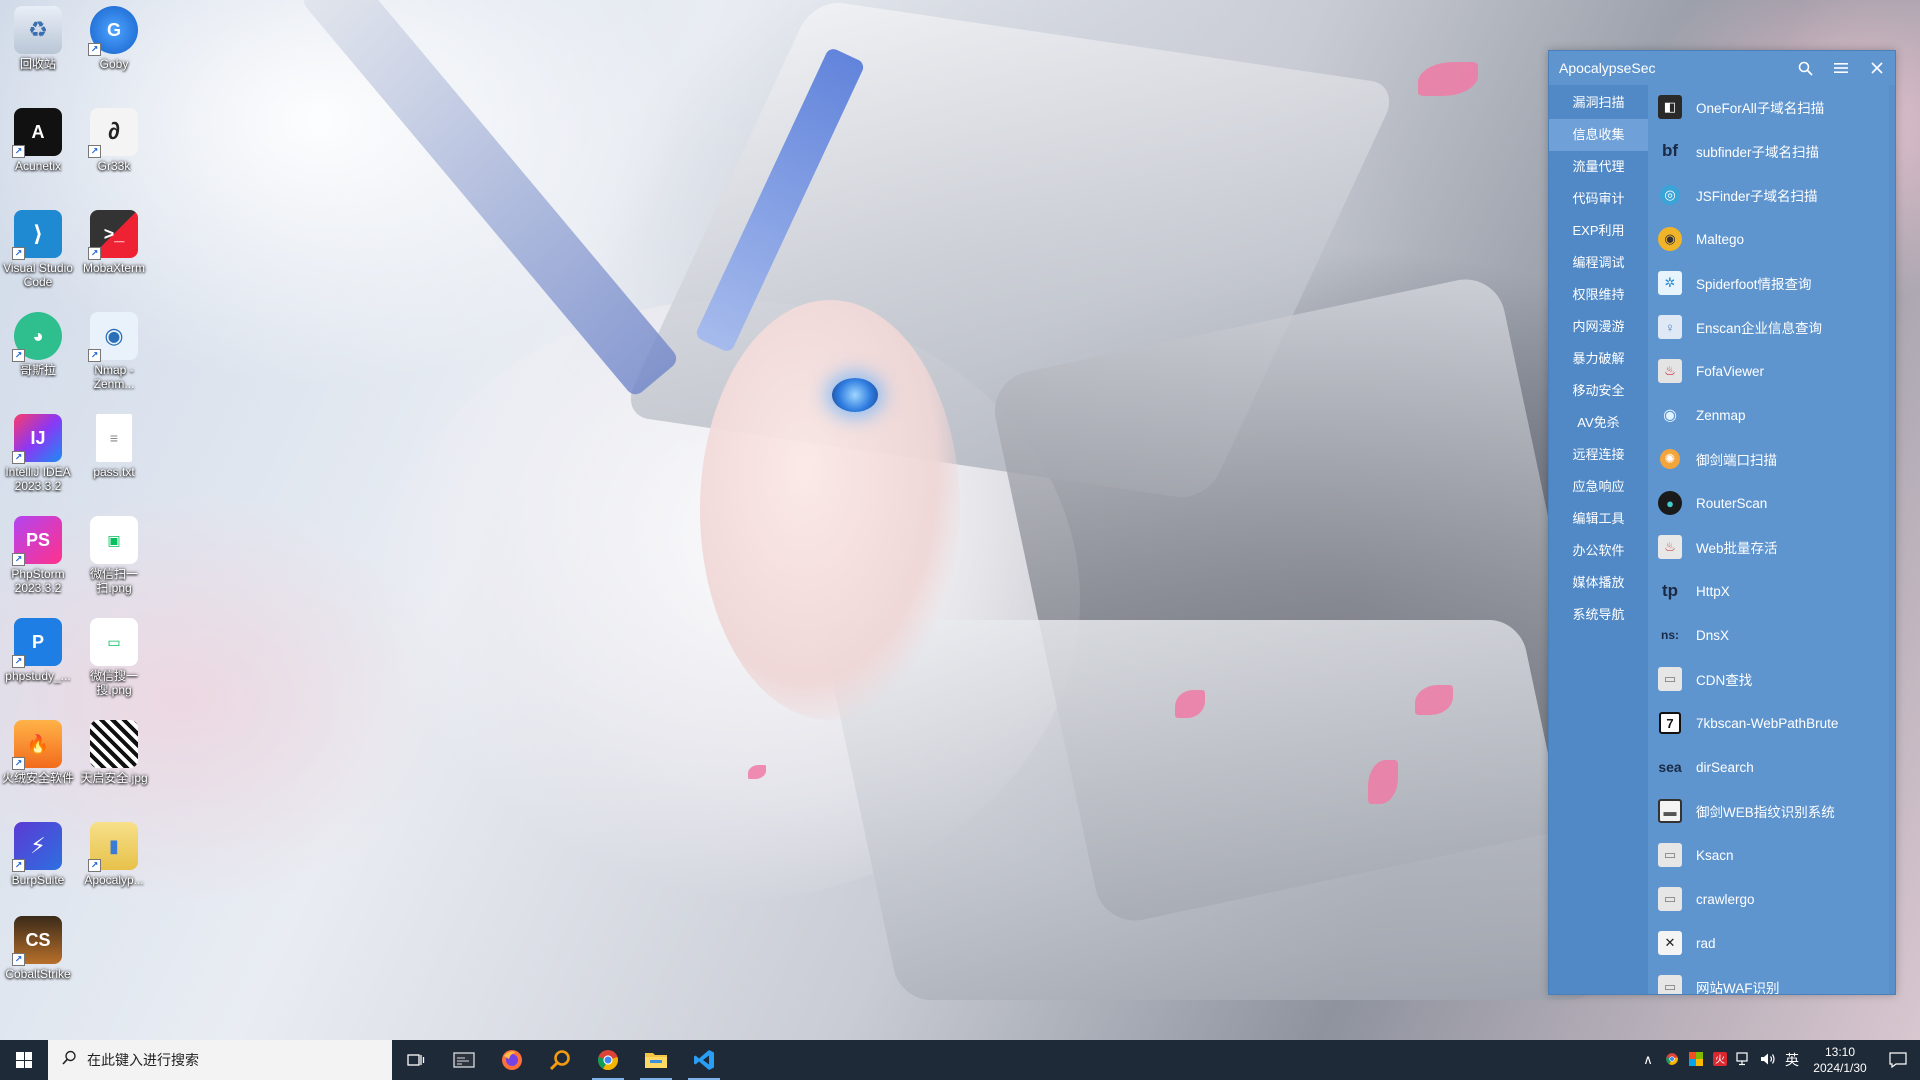 Image resolution: width=1920 pixels, height=1080 pixels. What do you see at coordinates (1768, 1060) in the screenshot?
I see `volume-icon` at bounding box center [1768, 1060].